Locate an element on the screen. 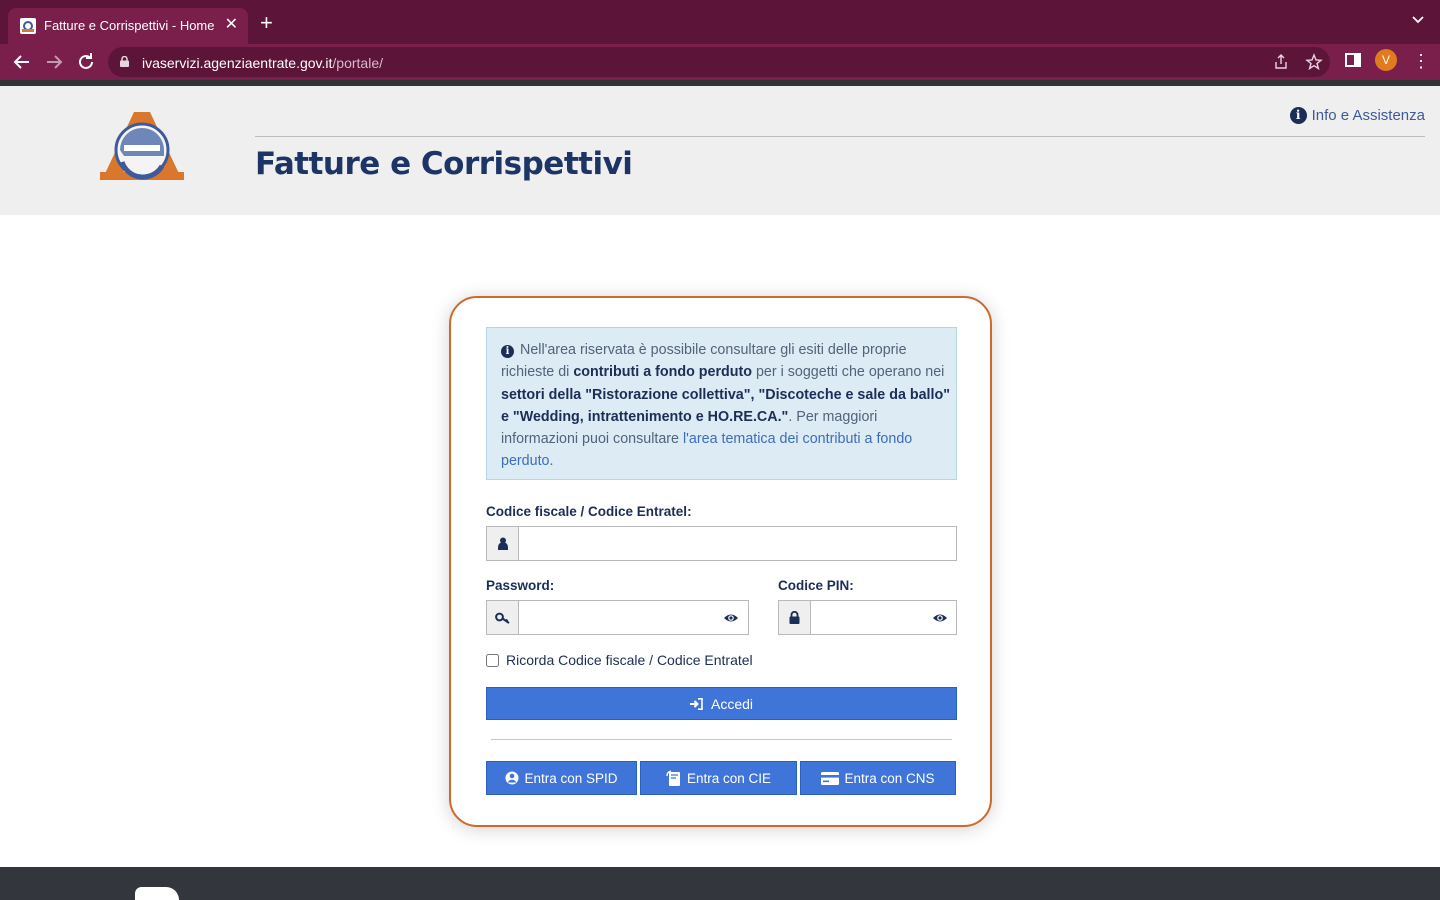 The width and height of the screenshot is (1440, 900). pin-field is located at coordinates (867, 617).